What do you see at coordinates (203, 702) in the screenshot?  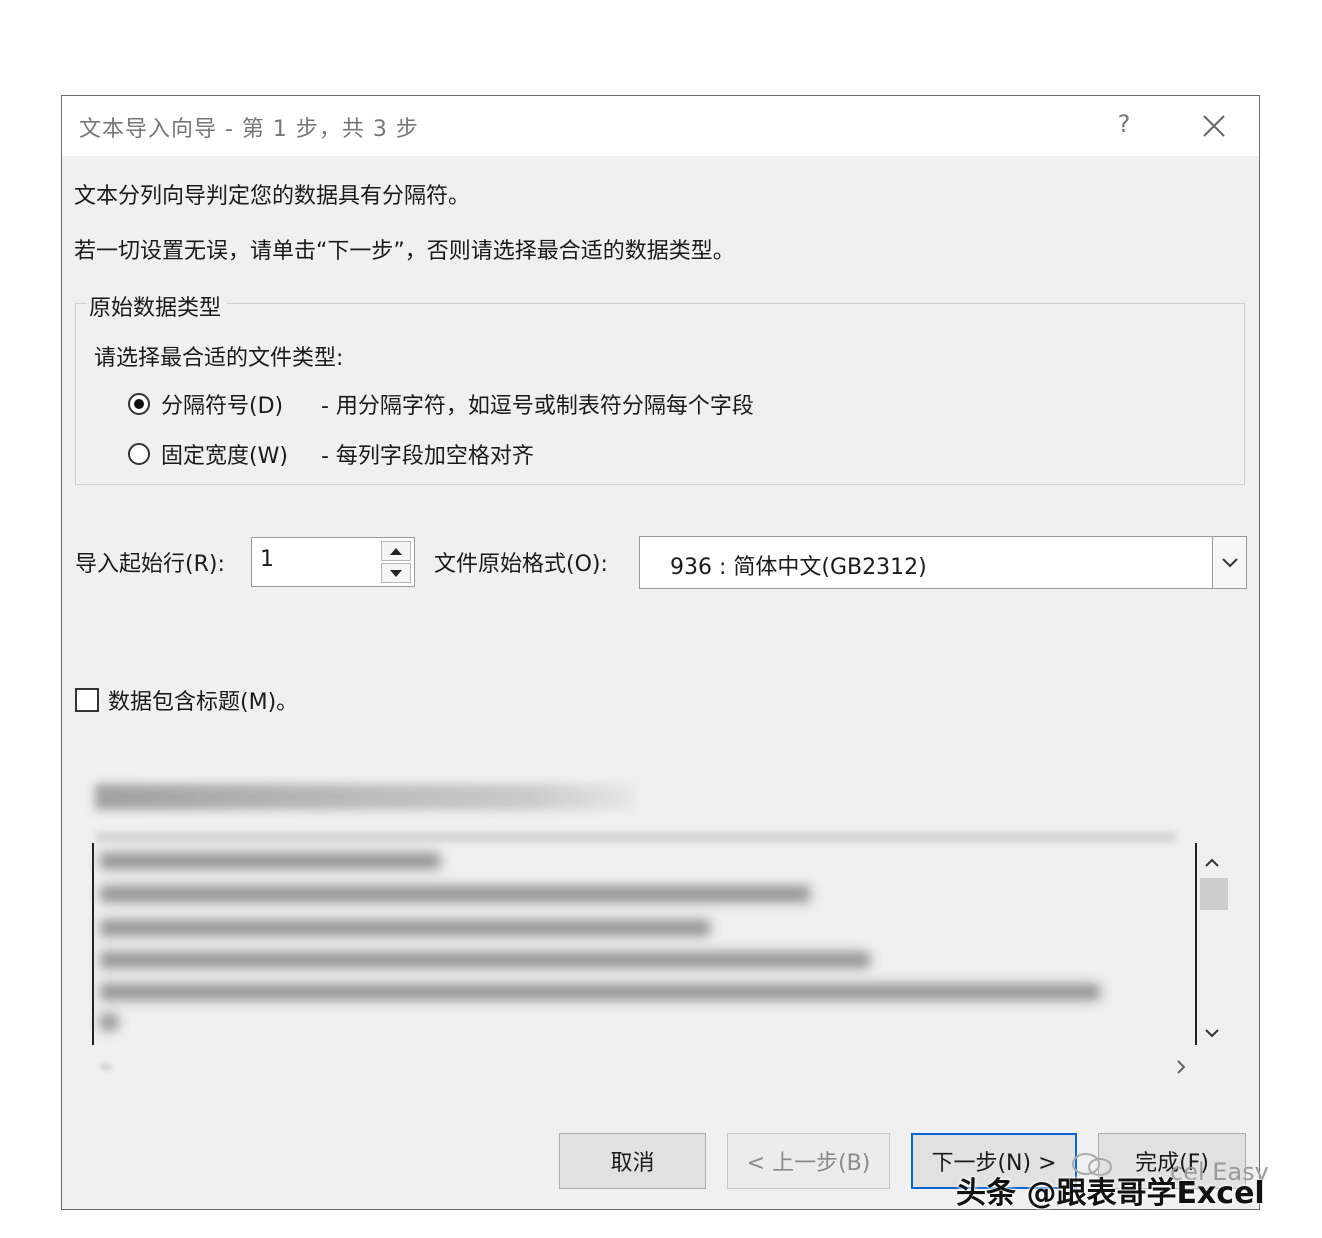 I see `header-checkbox-label: 数据包含标题(M)。` at bounding box center [203, 702].